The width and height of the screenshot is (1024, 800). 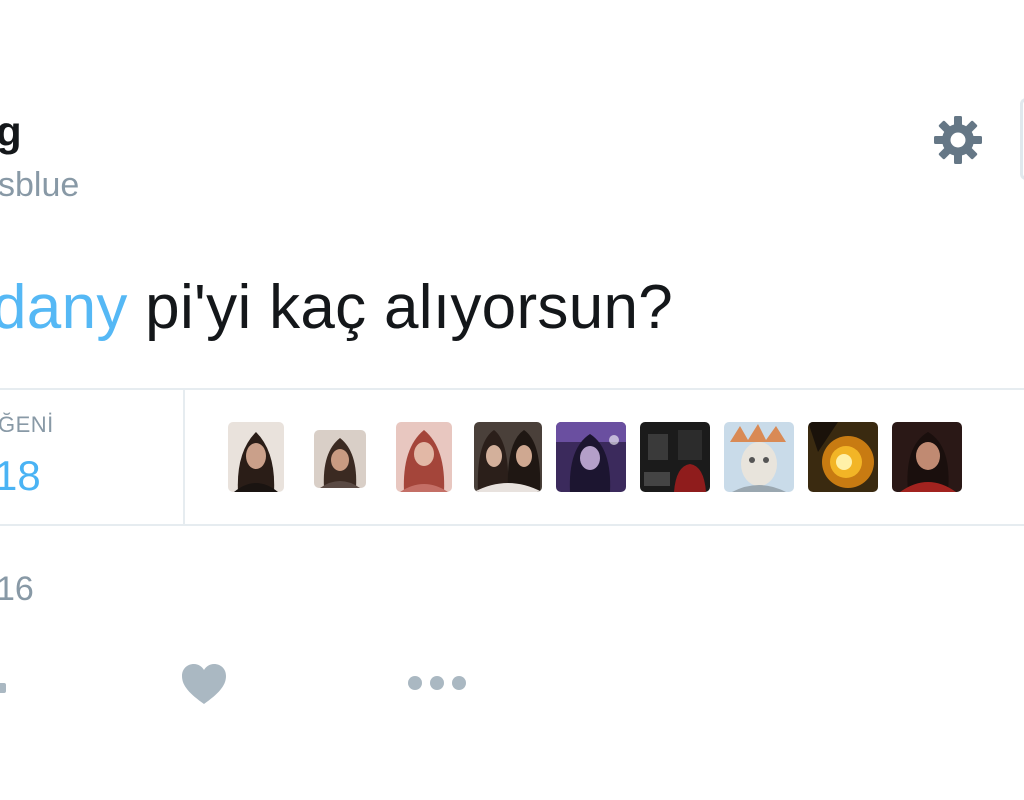 What do you see at coordinates (39, 185) in the screenshot?
I see `user-handle: sblue` at bounding box center [39, 185].